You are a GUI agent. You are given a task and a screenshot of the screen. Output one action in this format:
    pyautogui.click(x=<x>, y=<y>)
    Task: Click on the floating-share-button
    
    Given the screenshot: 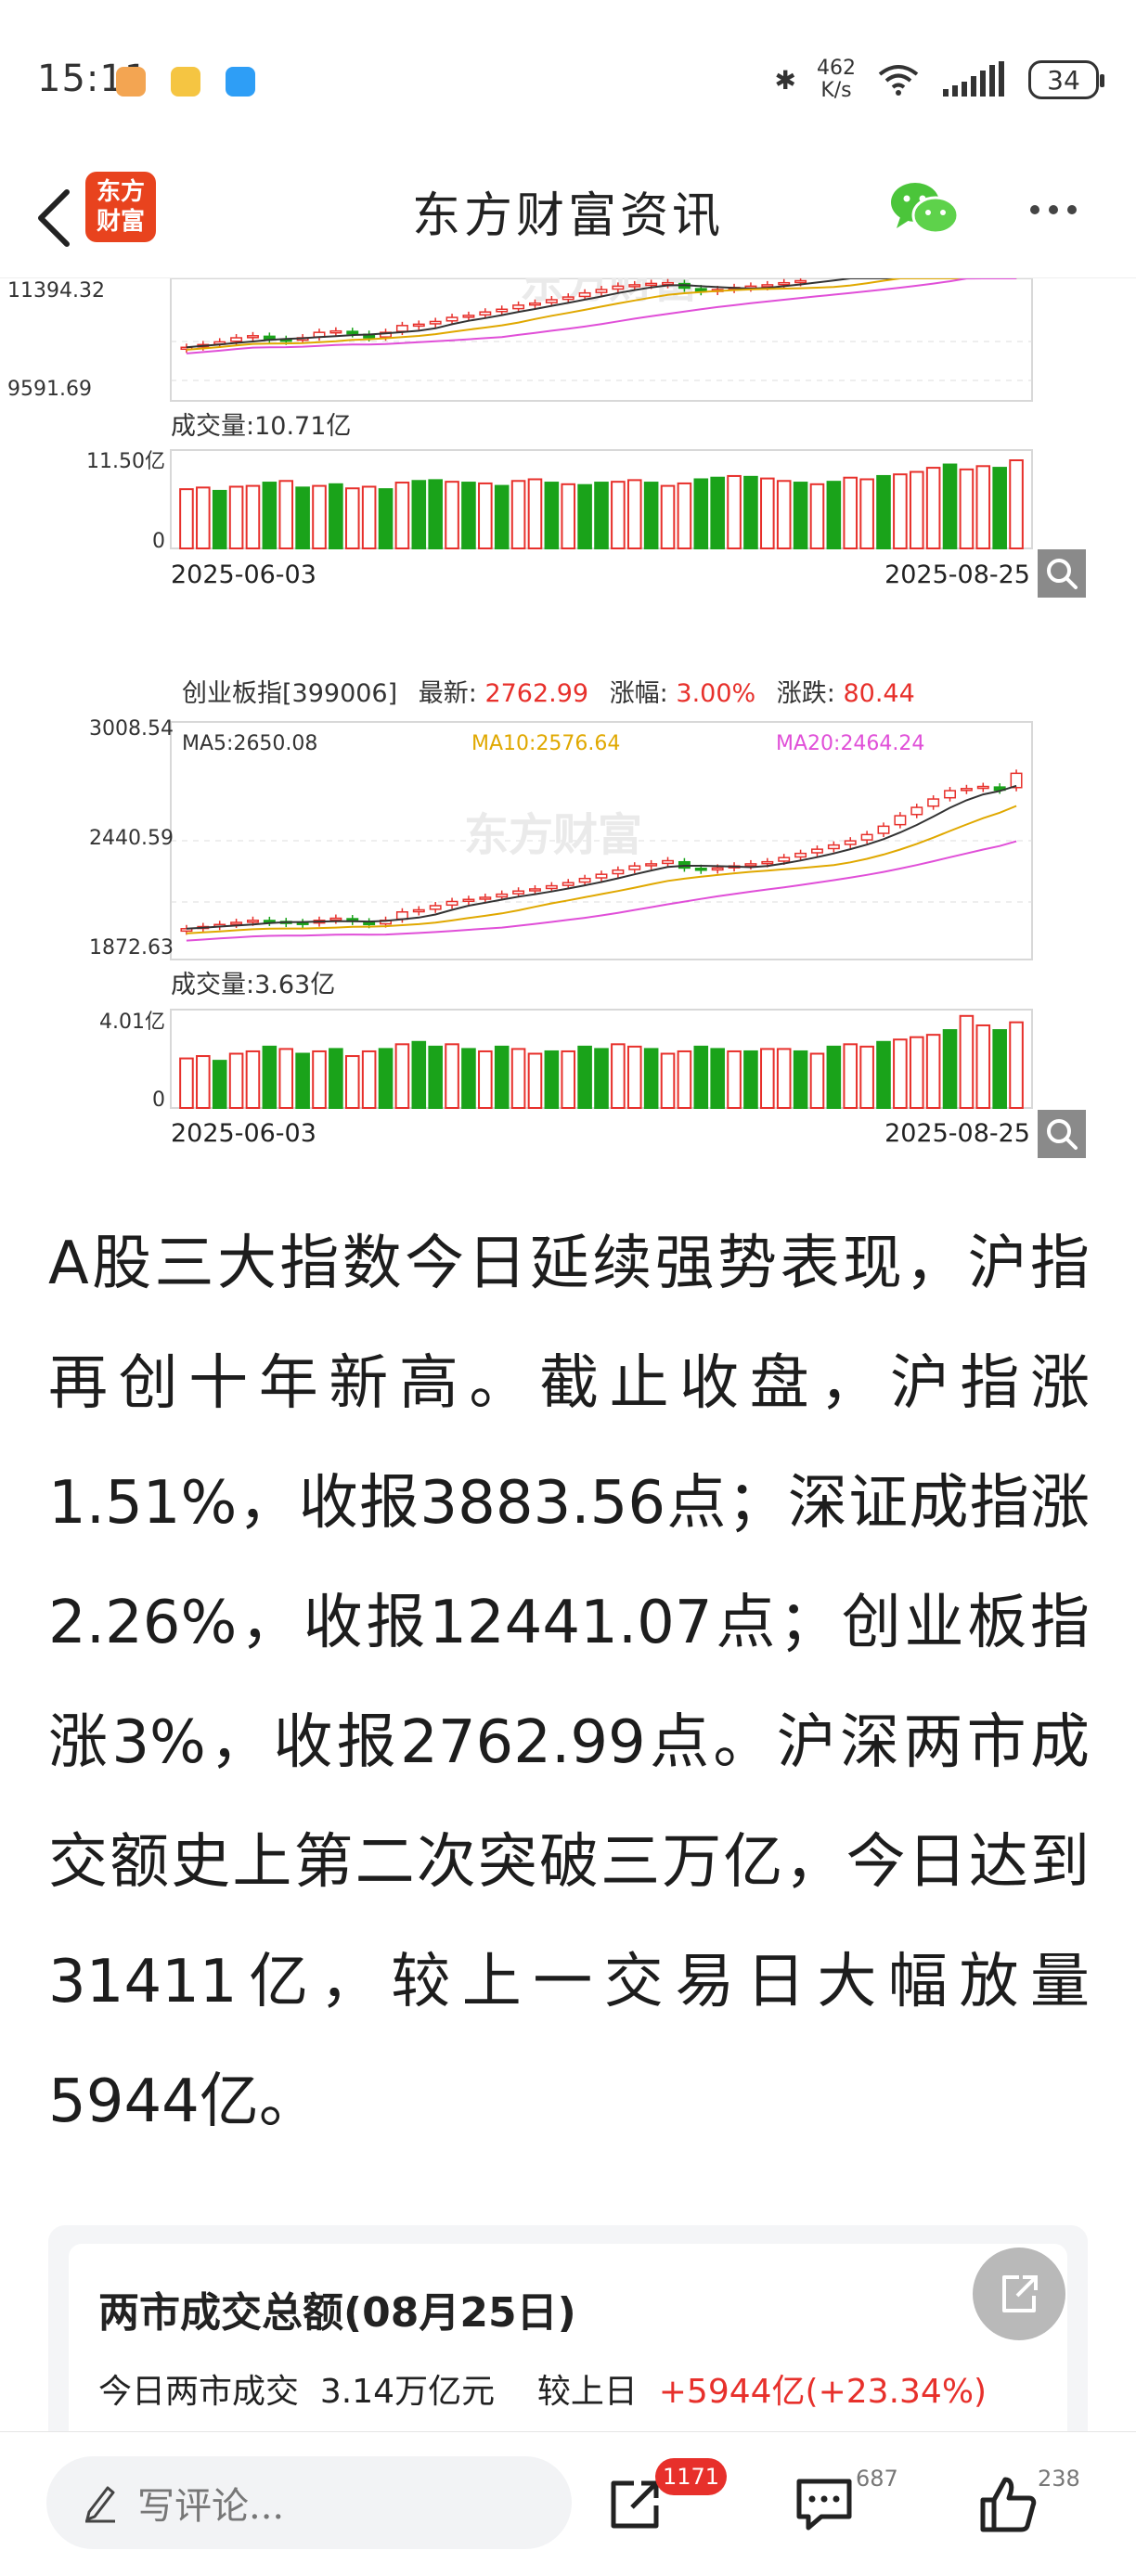 What is the action you would take?
    pyautogui.click(x=1019, y=2294)
    